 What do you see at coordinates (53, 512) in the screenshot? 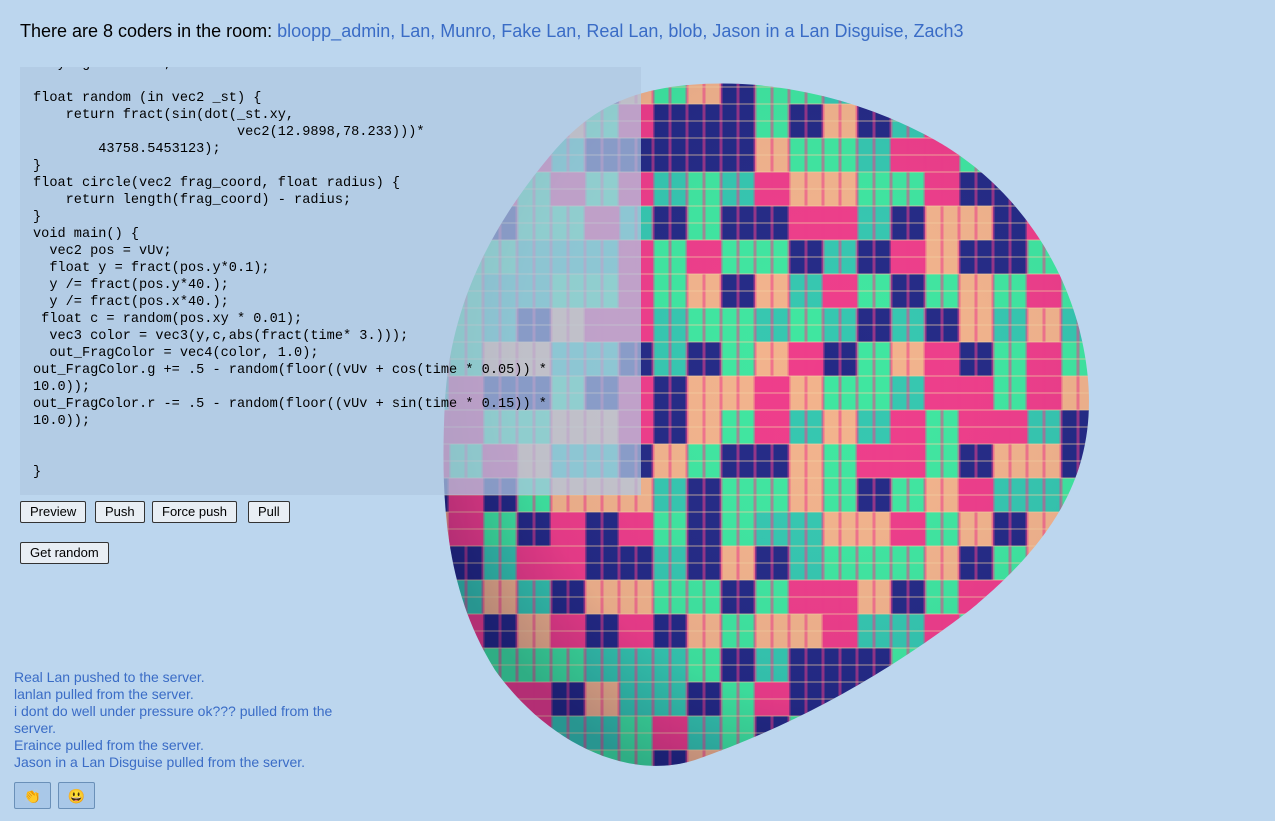
I see `preview-button: Preview` at bounding box center [53, 512].